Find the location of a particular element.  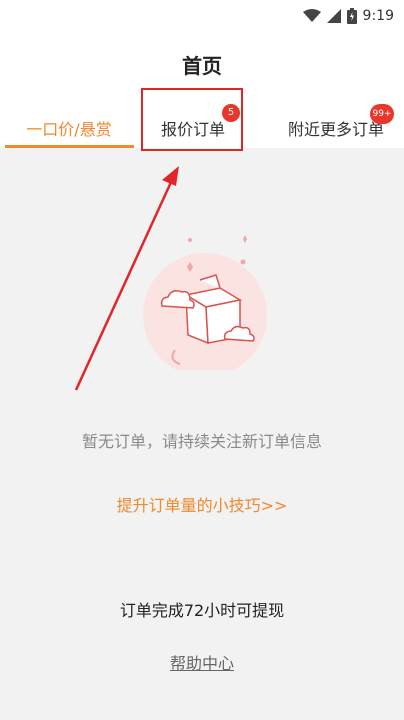

withdraw-notice: 订单完成72小时可提现 is located at coordinates (202, 610).